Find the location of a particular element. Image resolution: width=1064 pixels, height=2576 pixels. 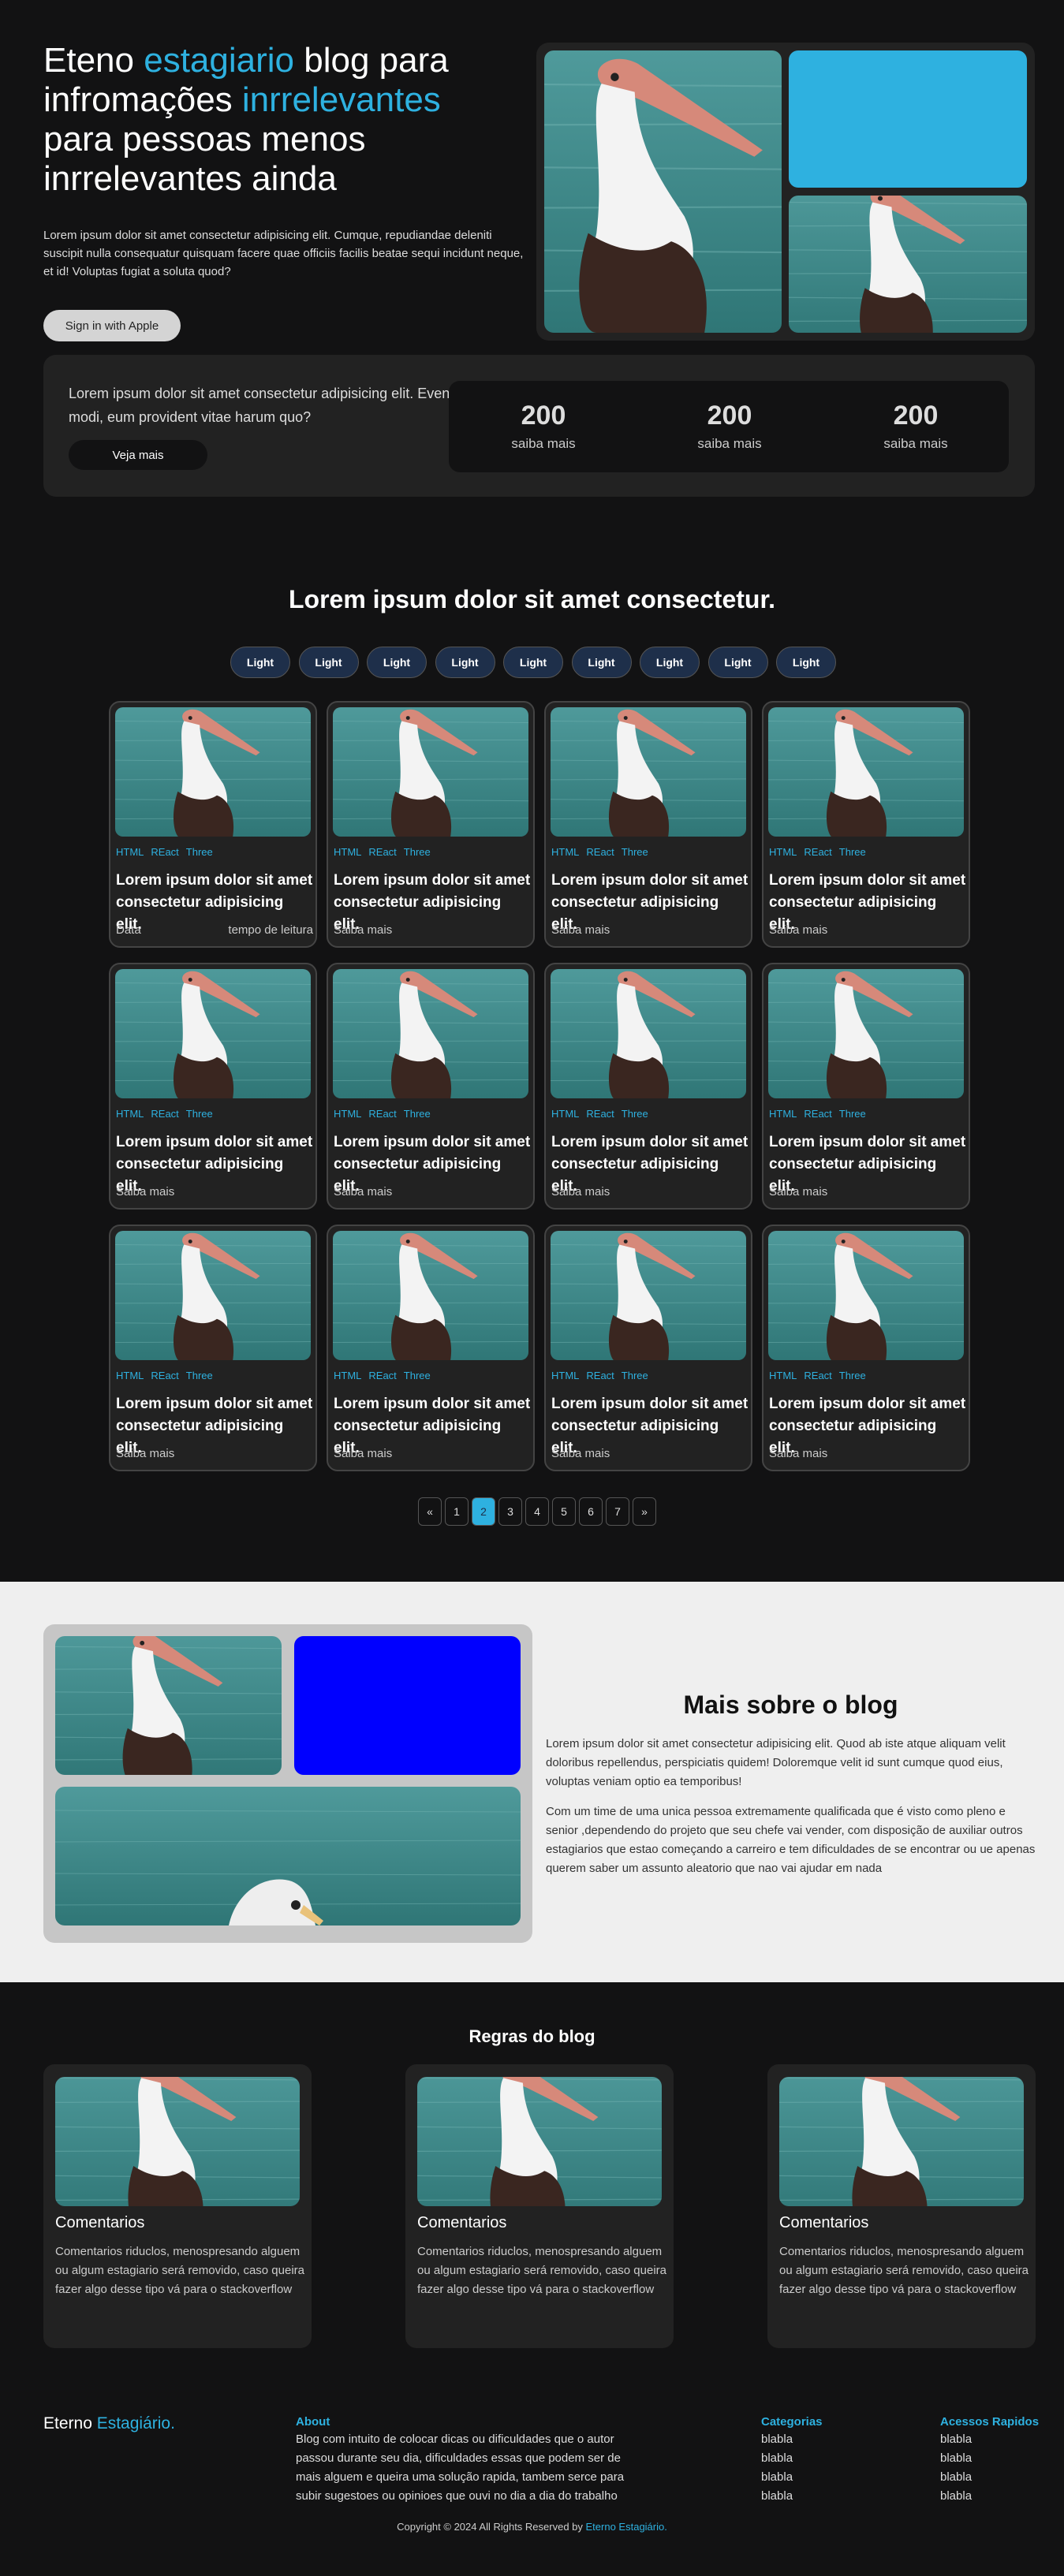

sign-in-apple-button: Sign in with Apple is located at coordinates (112, 325).